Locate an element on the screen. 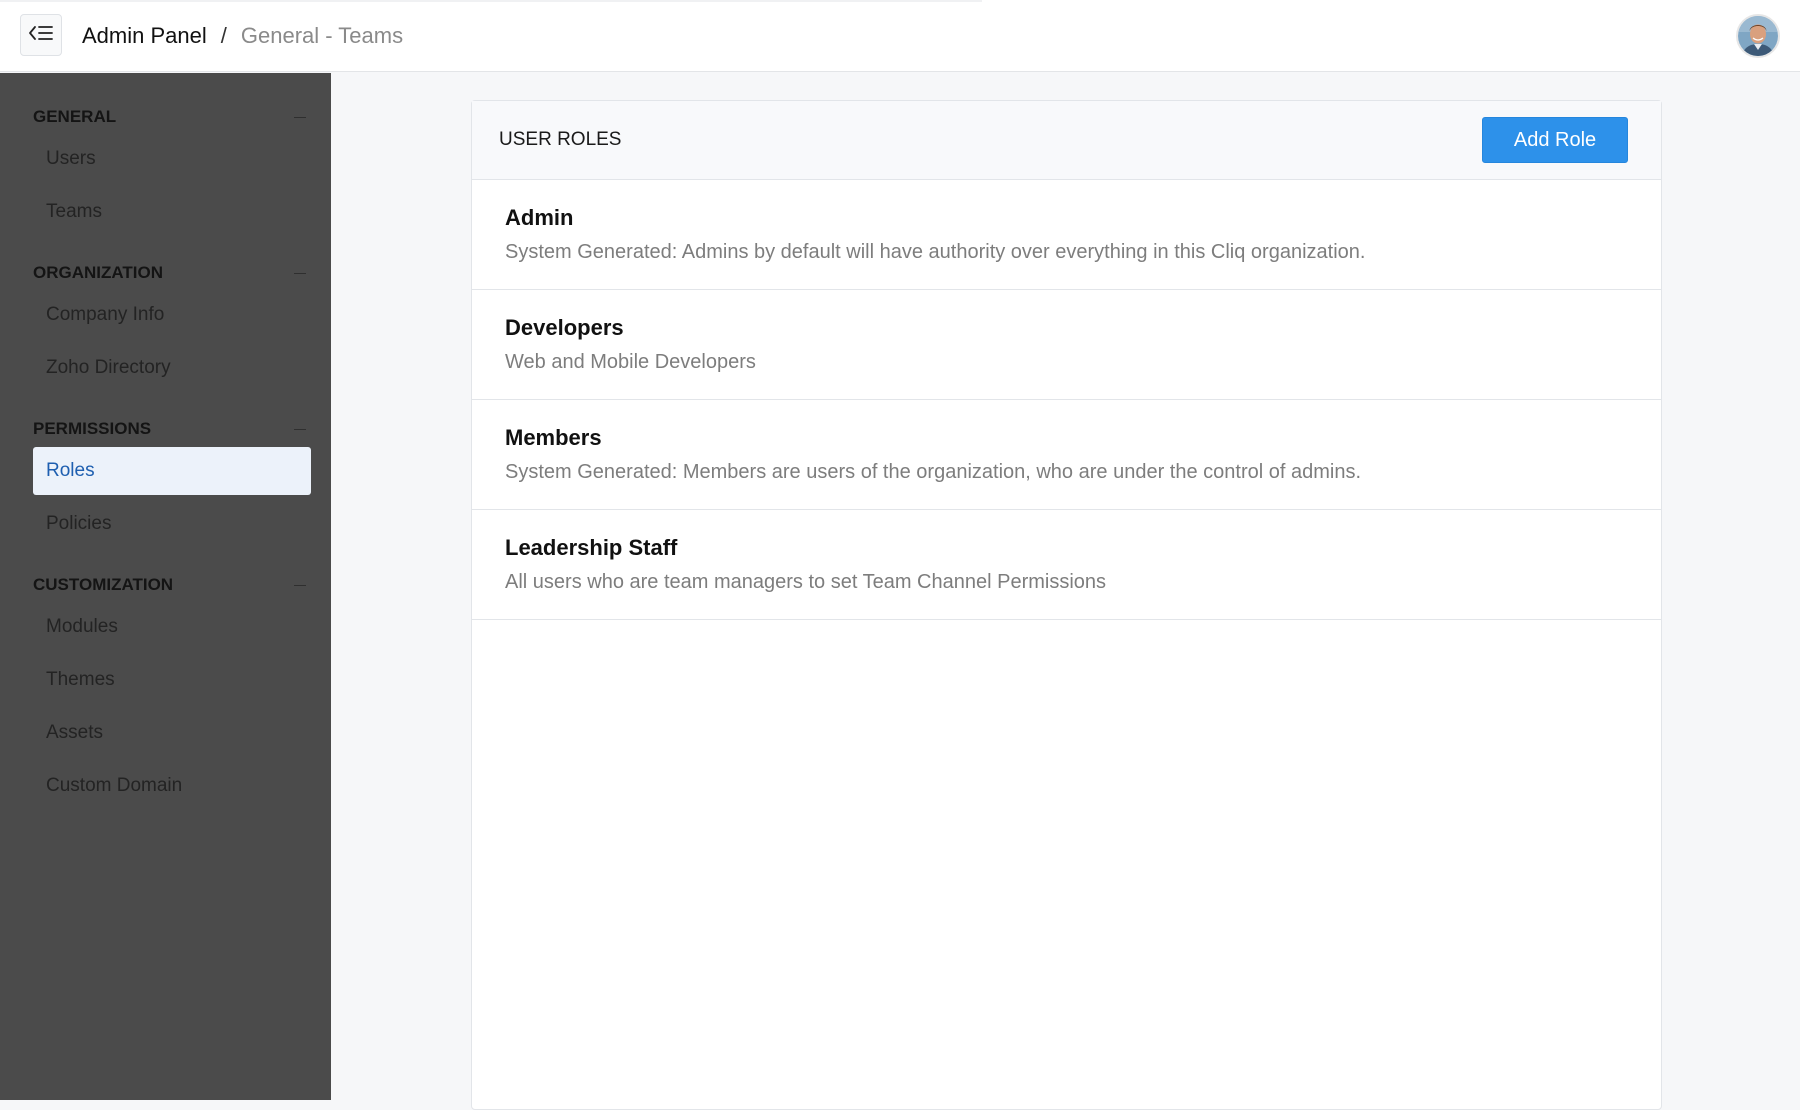 Image resolution: width=1800 pixels, height=1110 pixels. section-title: ORGANIZATION is located at coordinates (98, 272).